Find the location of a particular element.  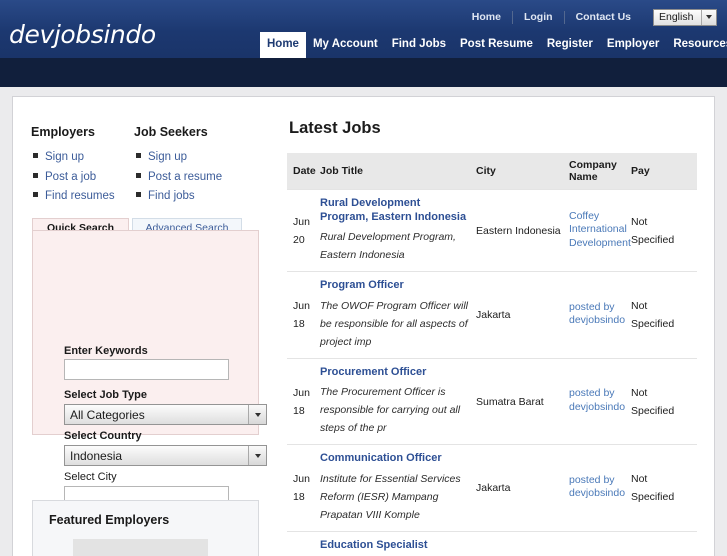

language-select-value: English is located at coordinates (677, 17).